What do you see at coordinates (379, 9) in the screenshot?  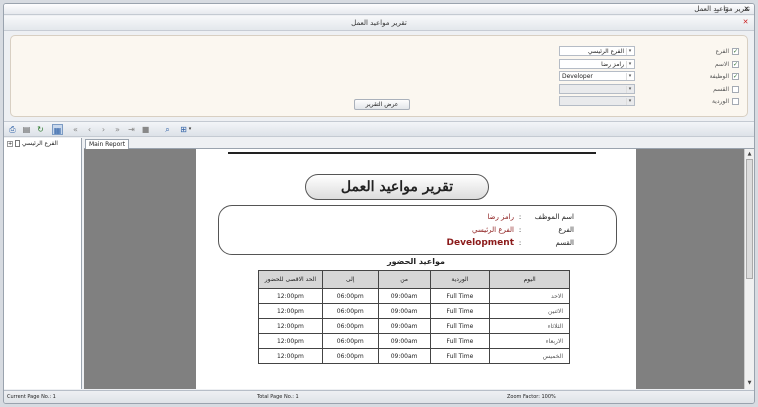 I see `title-bar: _ ▫ ✕ تقرير مواعيد العمل` at bounding box center [379, 9].